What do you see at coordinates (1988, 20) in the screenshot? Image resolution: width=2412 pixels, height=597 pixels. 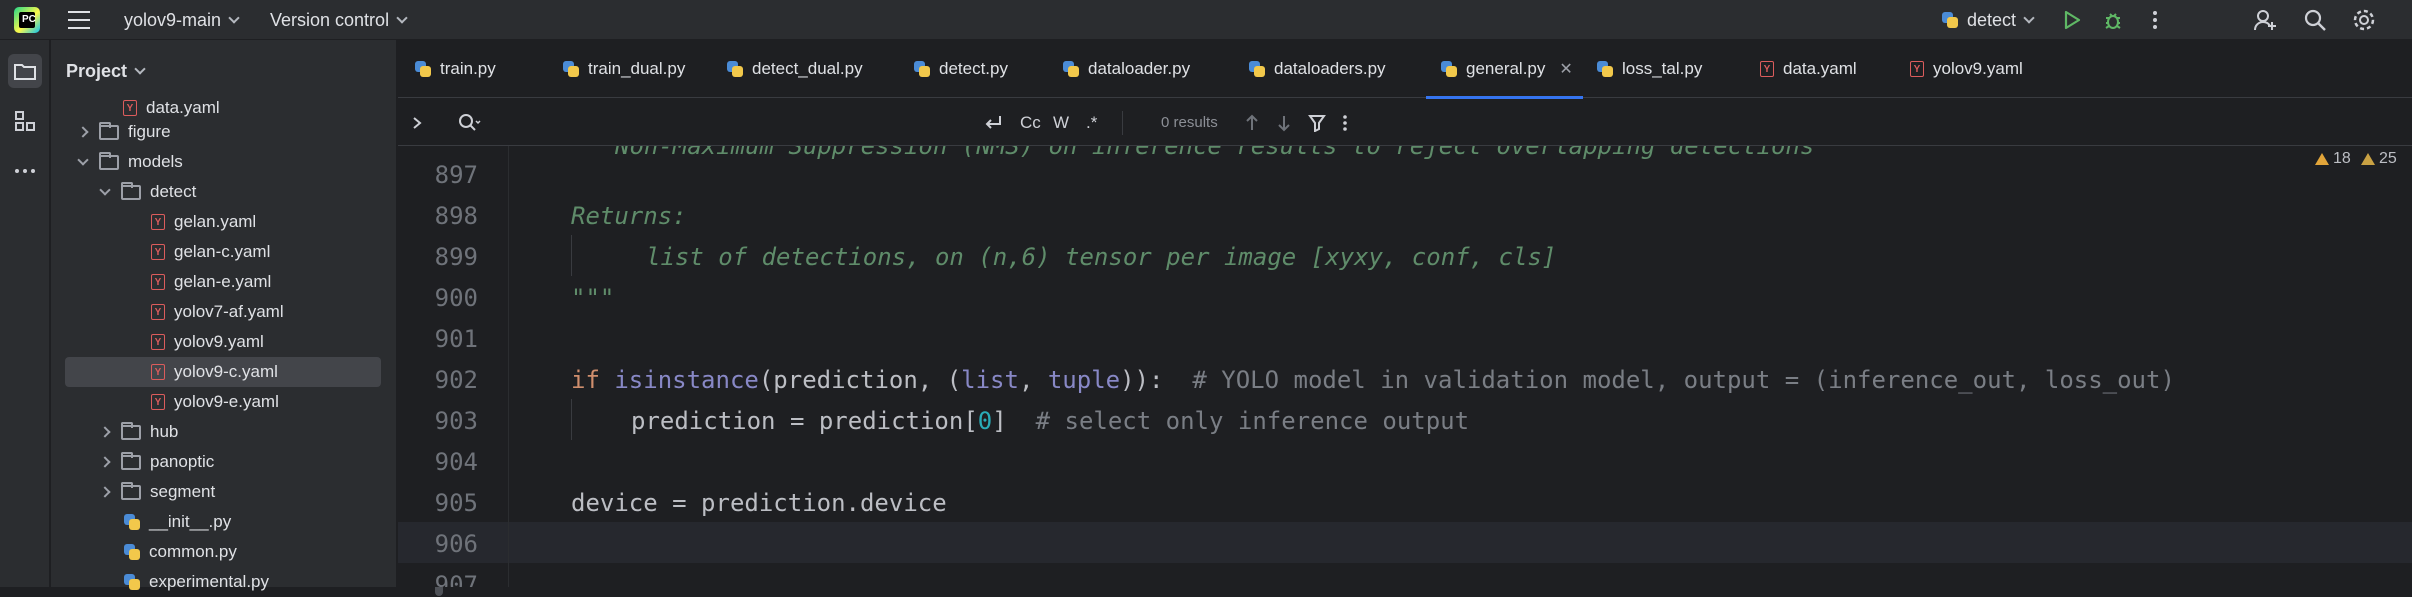 I see `run-config-selector: detect` at bounding box center [1988, 20].